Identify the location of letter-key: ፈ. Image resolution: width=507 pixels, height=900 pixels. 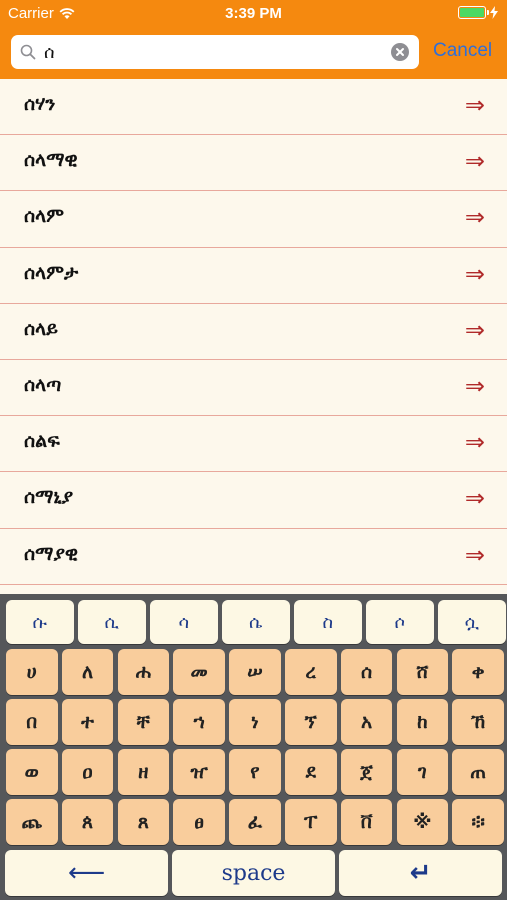
(255, 822).